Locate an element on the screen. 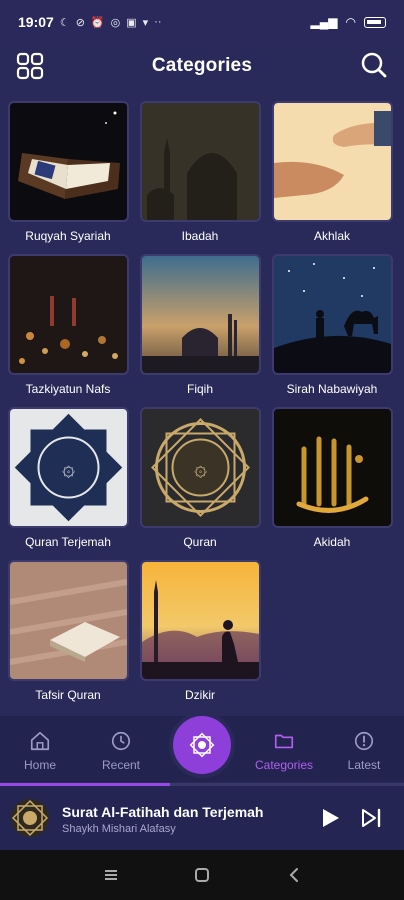 This screenshot has height=900, width=404. category-tile-fiqih: Fiqih is located at coordinates (200, 332).